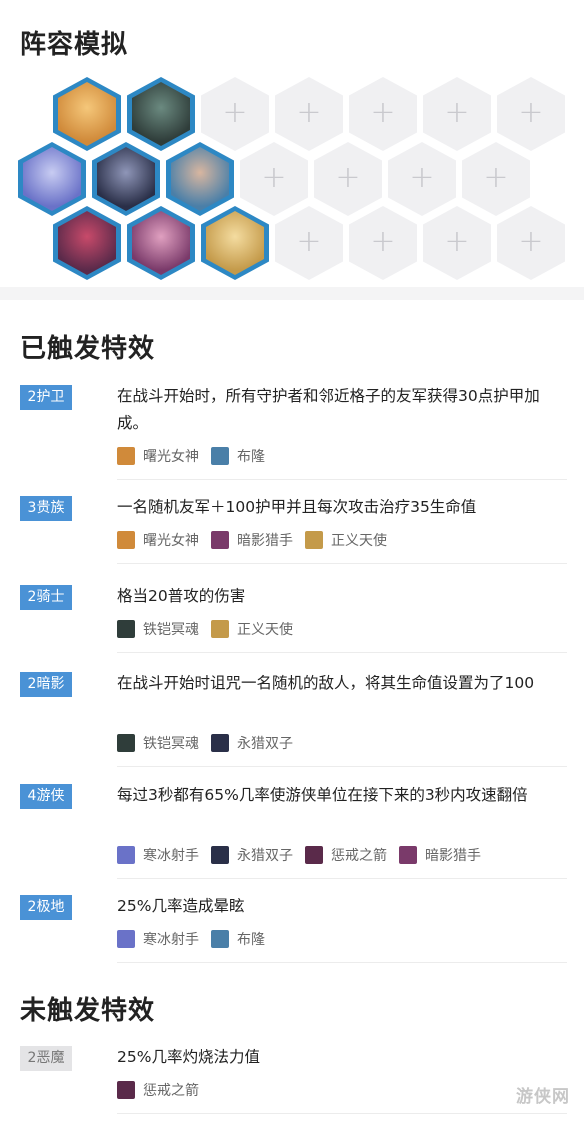 The image size is (584, 1129). What do you see at coordinates (46, 597) in the screenshot?
I see `trait-badge: 2骑士` at bounding box center [46, 597].